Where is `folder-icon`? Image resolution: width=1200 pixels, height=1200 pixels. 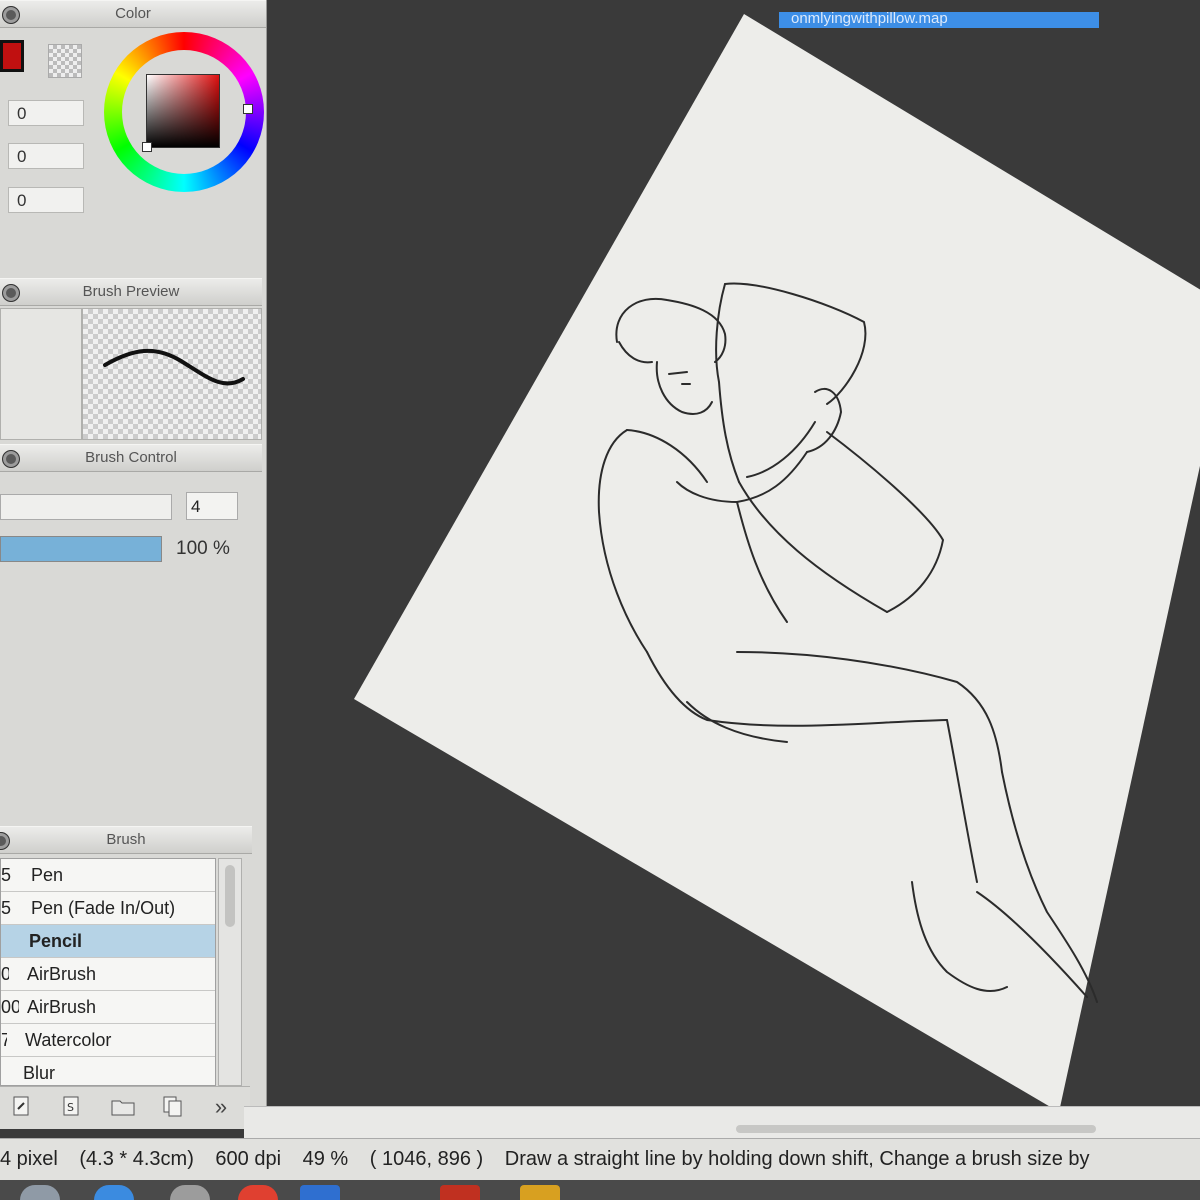
folder-icon is located at coordinates (123, 1107).